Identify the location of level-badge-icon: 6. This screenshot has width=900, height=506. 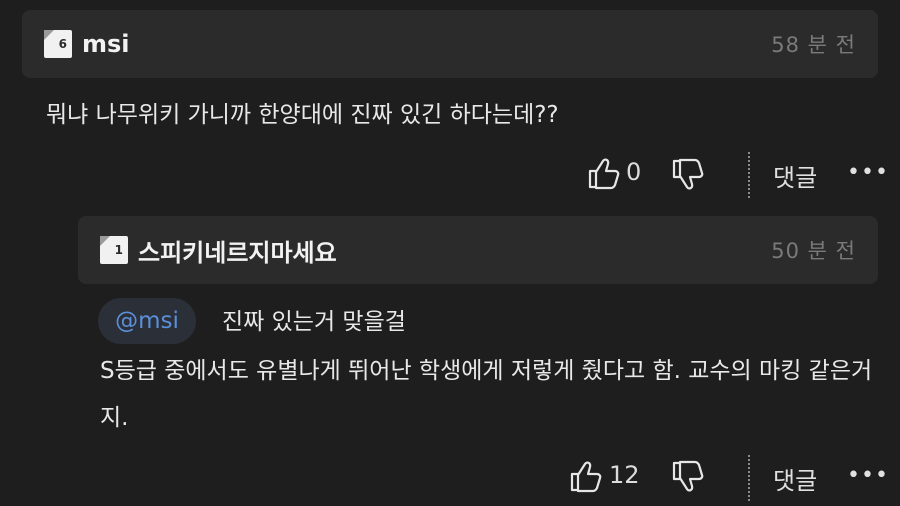
(58, 44).